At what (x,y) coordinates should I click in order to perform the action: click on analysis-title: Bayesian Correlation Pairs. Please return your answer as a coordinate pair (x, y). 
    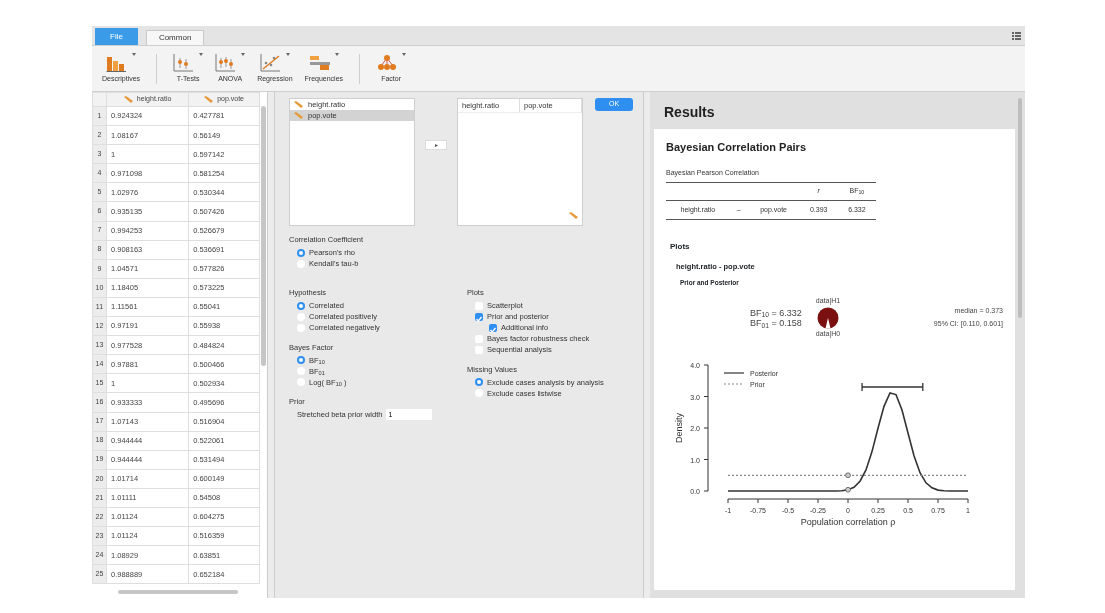
    Looking at the image, I should click on (736, 147).